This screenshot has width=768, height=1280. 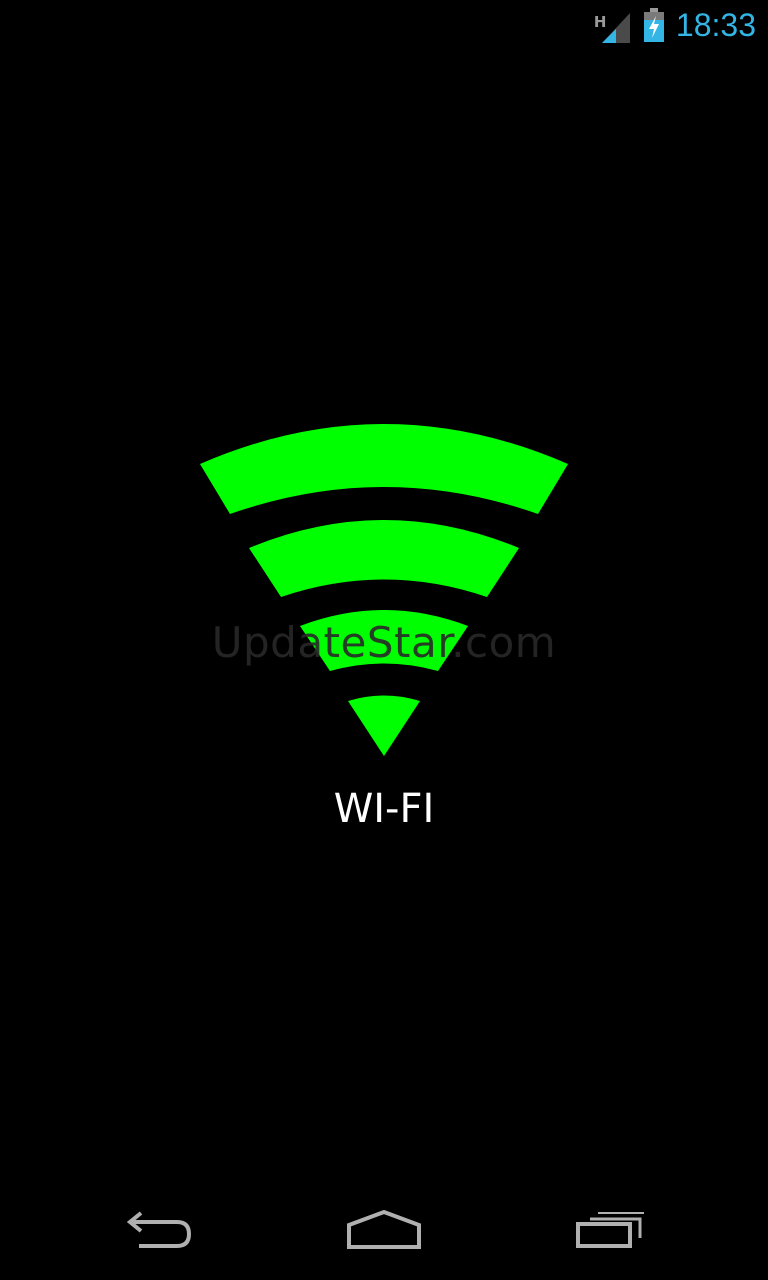 What do you see at coordinates (653, 25) in the screenshot?
I see `battery-charging-icon` at bounding box center [653, 25].